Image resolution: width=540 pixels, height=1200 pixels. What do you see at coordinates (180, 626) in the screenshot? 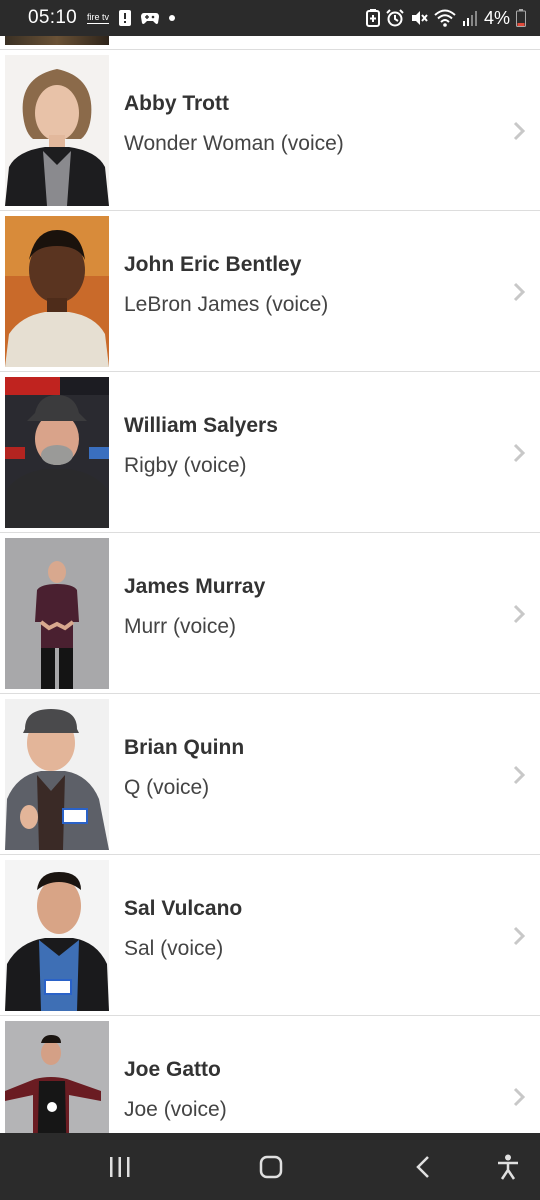
I see `cast-role: Murr (voice)` at bounding box center [180, 626].